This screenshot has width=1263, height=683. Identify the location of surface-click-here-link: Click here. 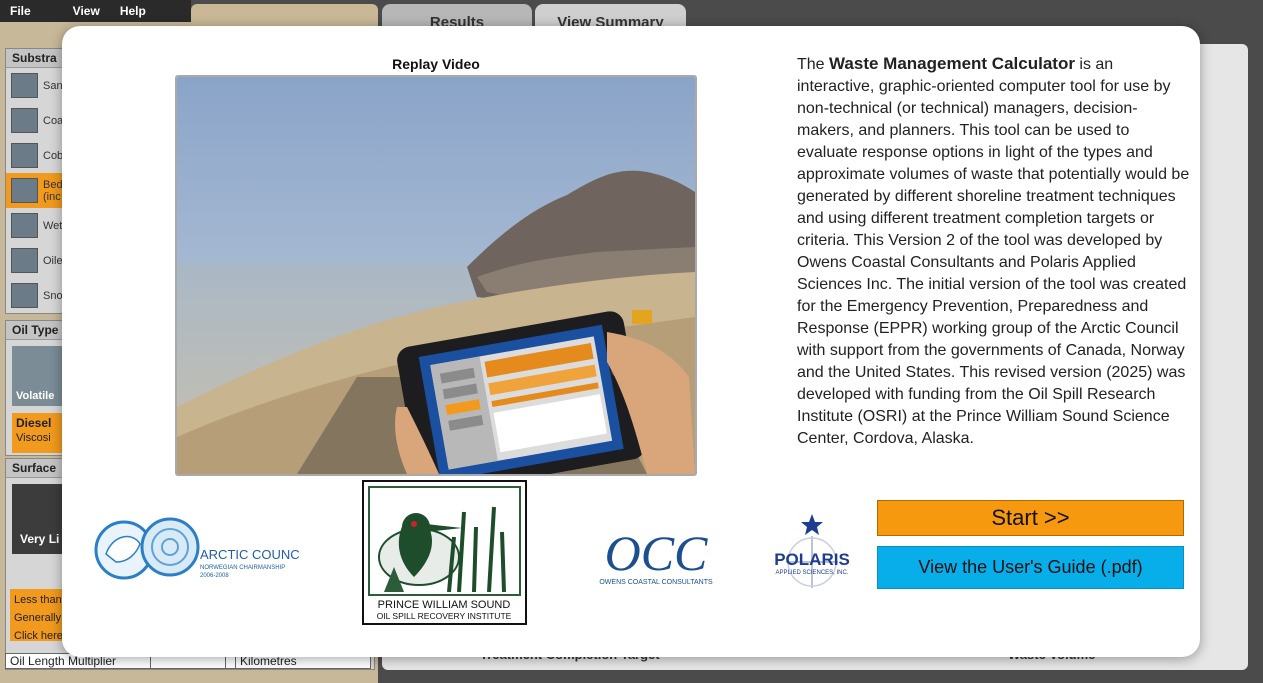
(40, 636).